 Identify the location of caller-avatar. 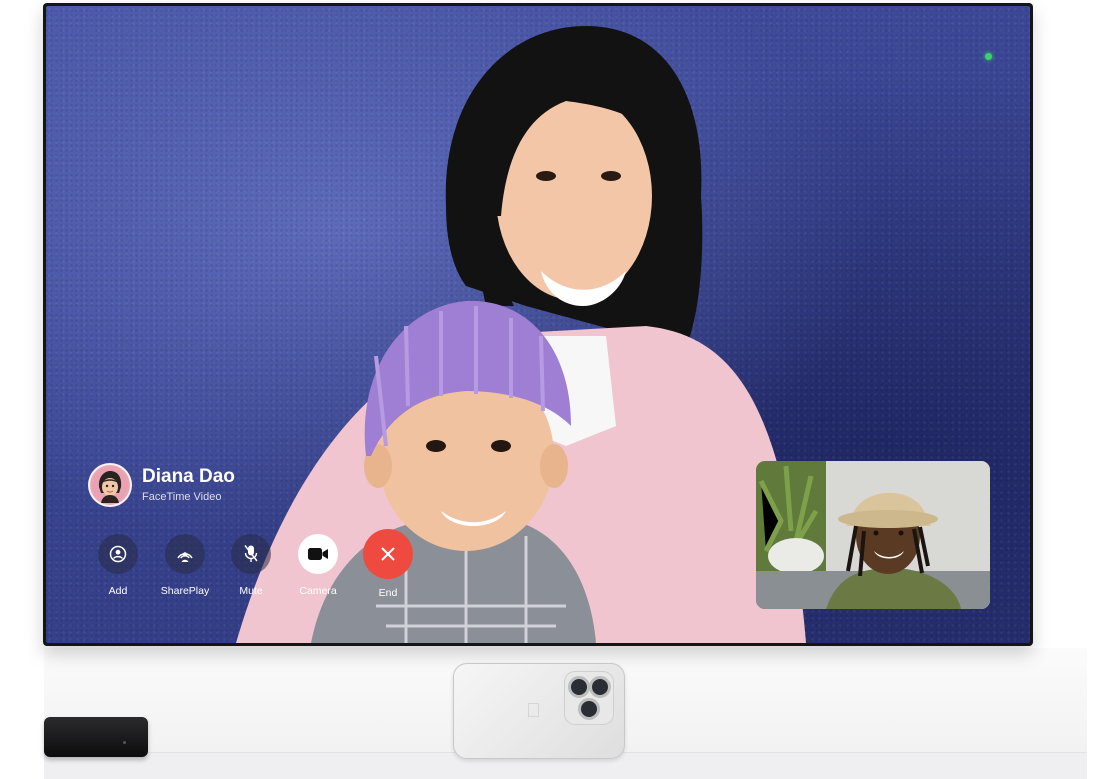
(110, 485).